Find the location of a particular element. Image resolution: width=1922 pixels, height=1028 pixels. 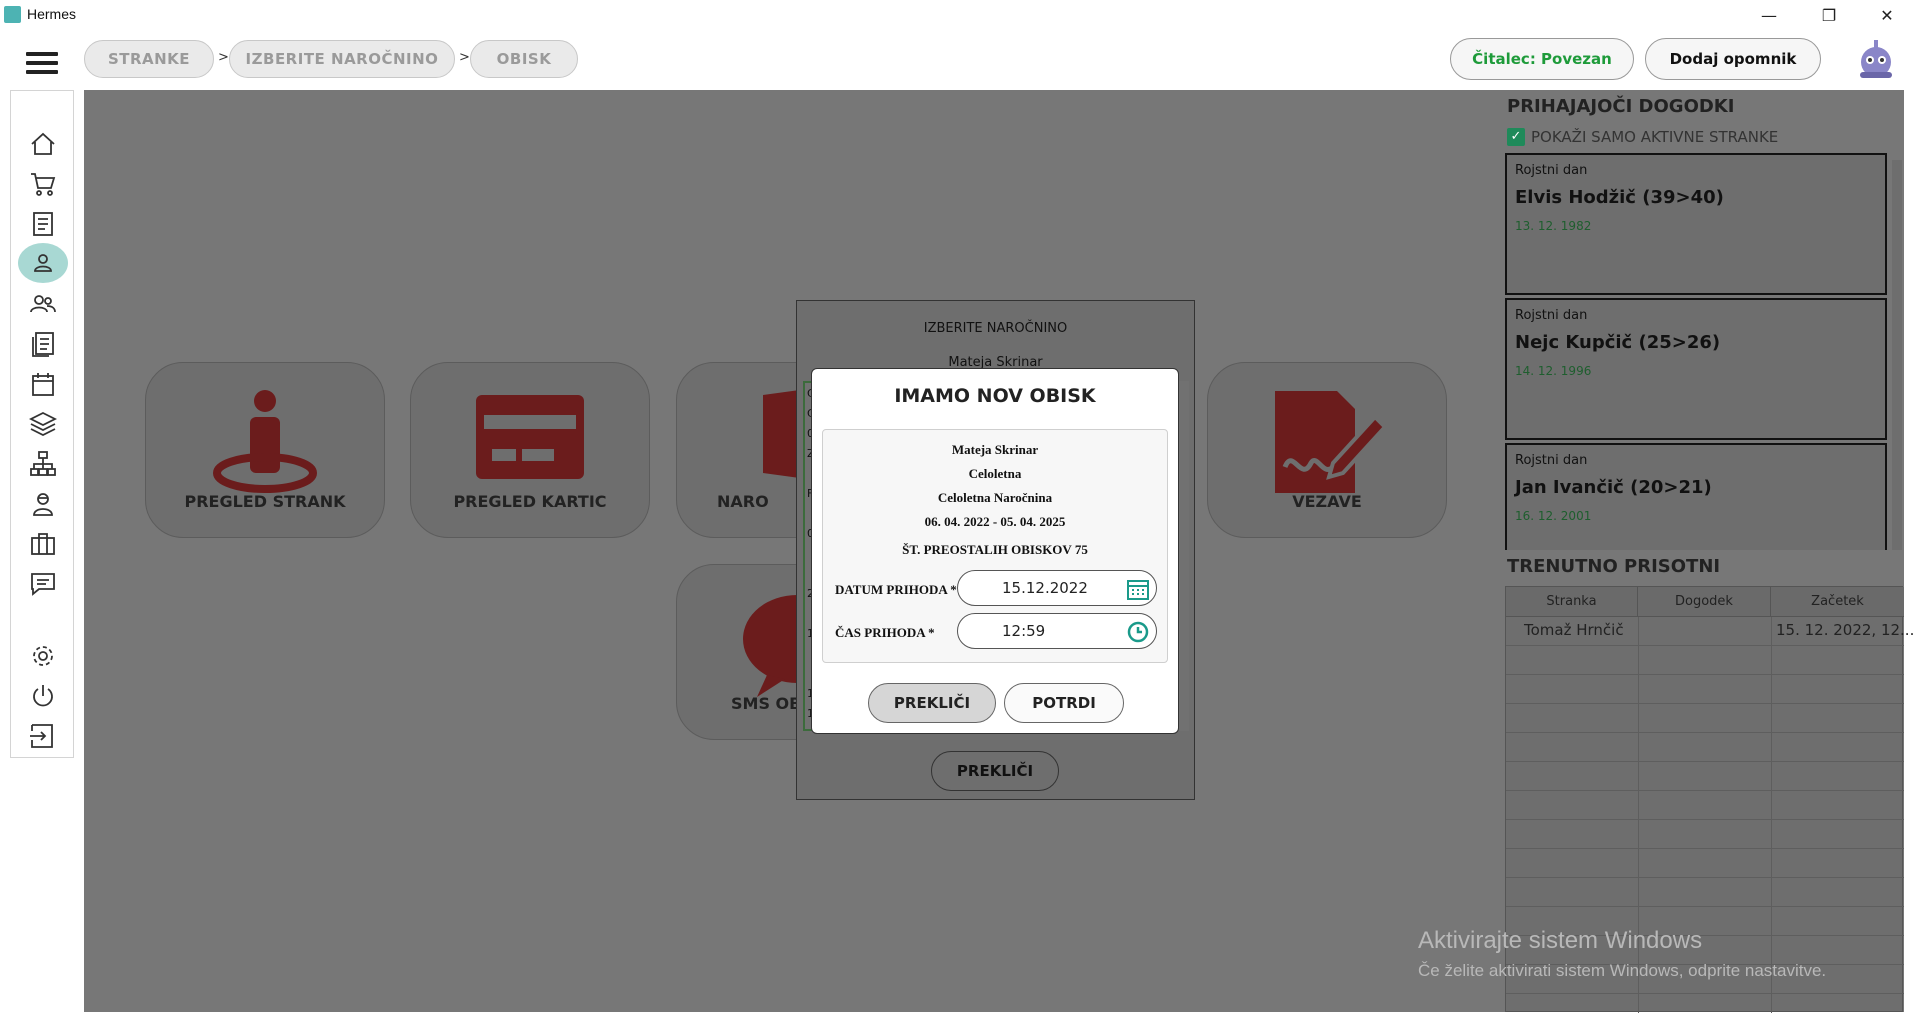

arrival-date-input: 15.12.2022 is located at coordinates (1057, 588).